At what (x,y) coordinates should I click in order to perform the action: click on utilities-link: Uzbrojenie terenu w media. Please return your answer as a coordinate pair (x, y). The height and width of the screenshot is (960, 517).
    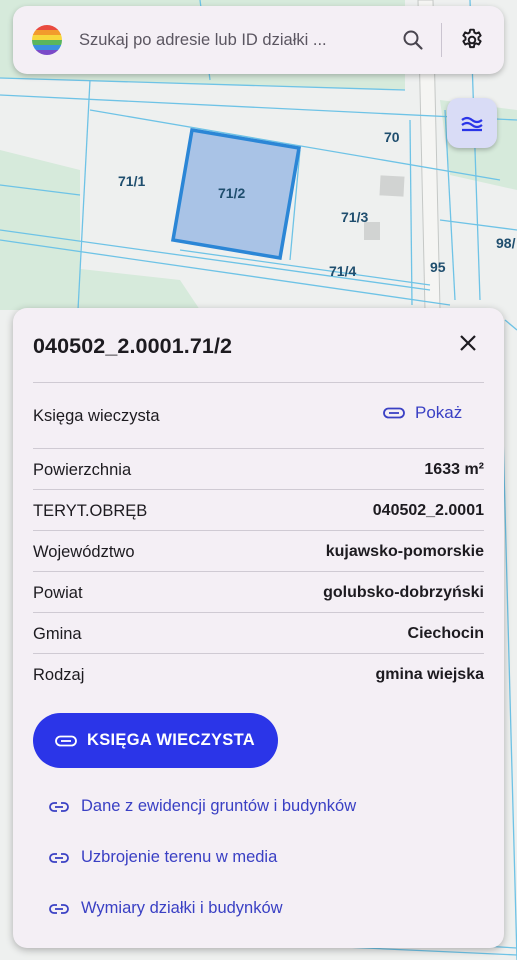
    Looking at the image, I should click on (163, 857).